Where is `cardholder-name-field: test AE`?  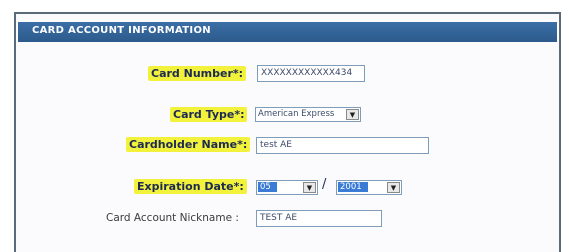 cardholder-name-field: test AE is located at coordinates (342, 145).